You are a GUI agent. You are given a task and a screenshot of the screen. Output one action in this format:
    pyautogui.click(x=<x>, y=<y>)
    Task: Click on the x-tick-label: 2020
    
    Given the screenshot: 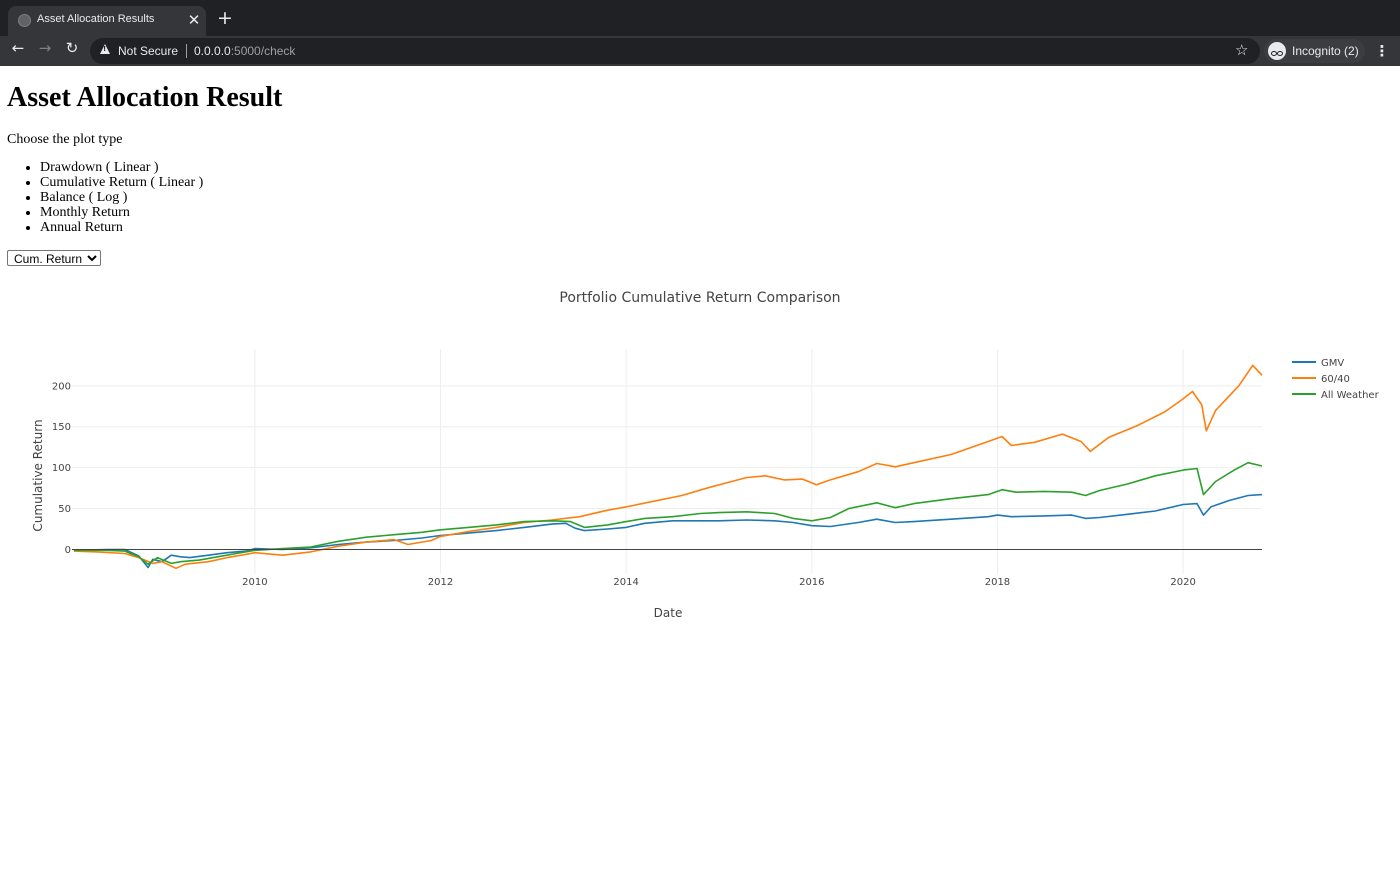 What is the action you would take?
    pyautogui.click(x=1182, y=582)
    